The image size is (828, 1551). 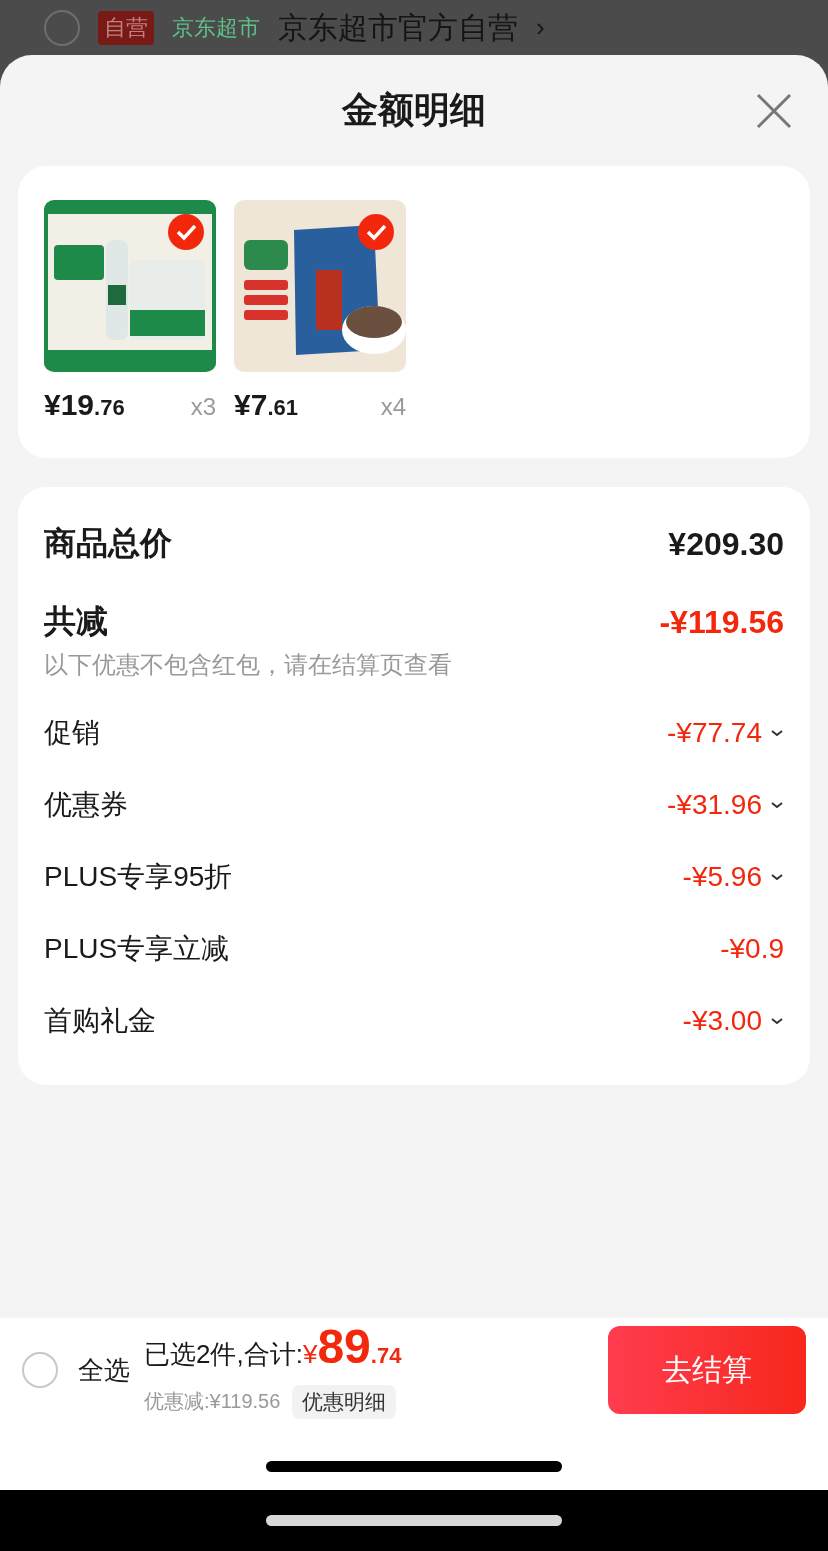 I want to click on product-price: ¥19.76, so click(x=84, y=405).